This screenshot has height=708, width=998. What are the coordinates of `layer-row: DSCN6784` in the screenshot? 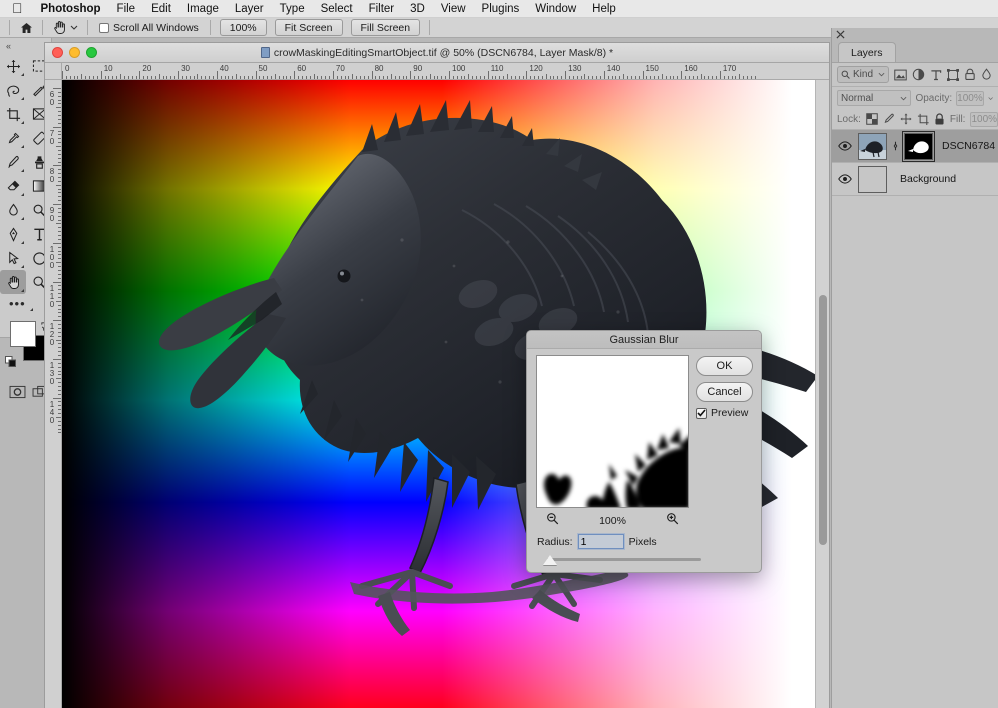 It's located at (915, 146).